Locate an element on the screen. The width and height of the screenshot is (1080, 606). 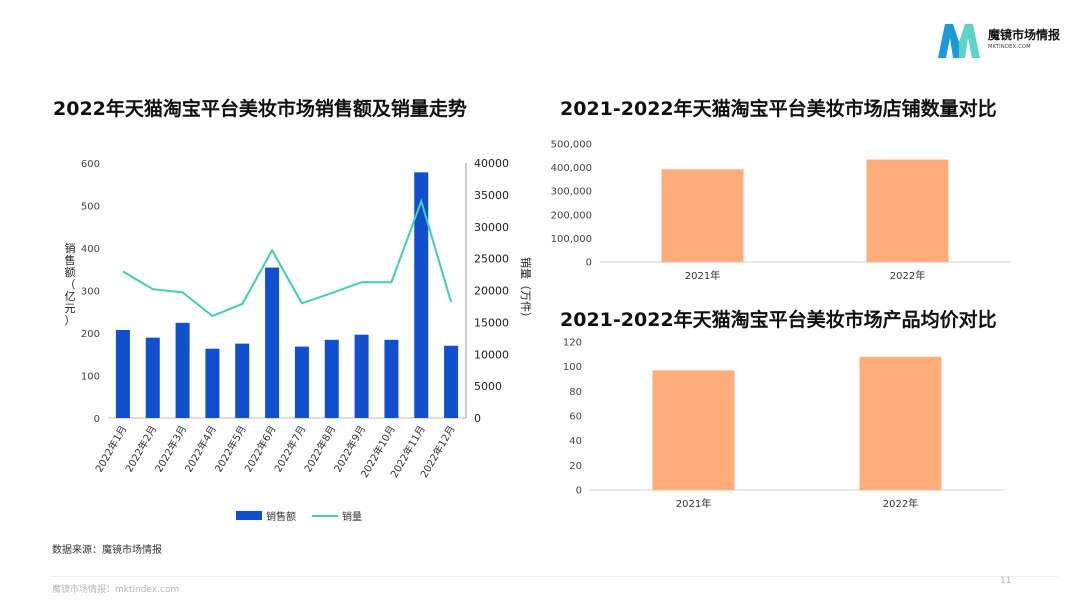
data-source-note: 数据来源：魔镜市场情报 is located at coordinates (107, 550).